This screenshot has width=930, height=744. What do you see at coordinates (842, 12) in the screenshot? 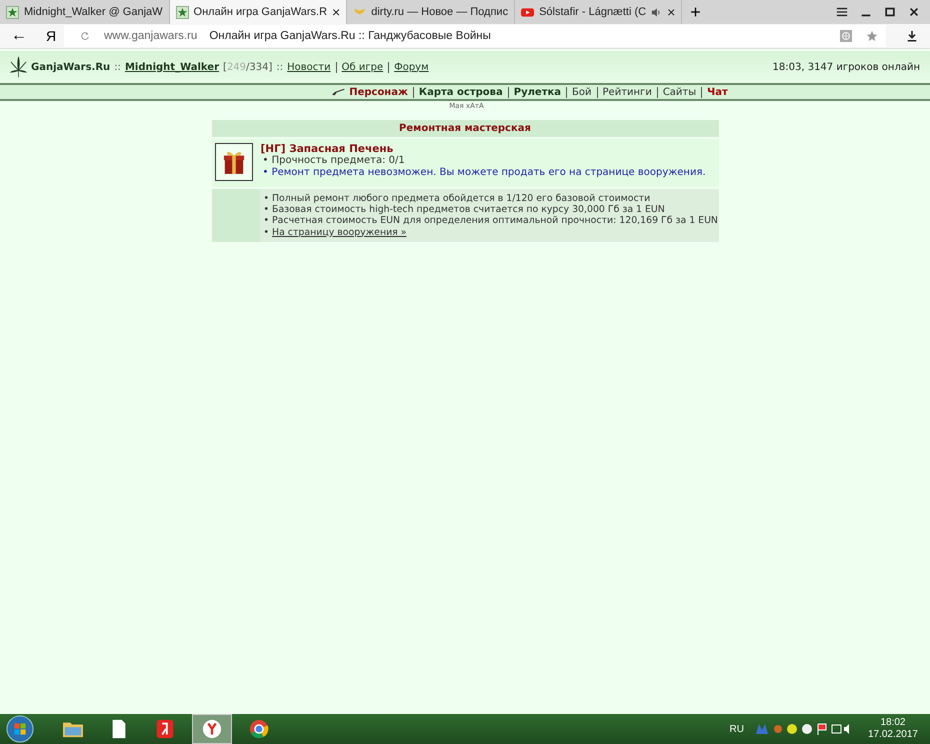
I see `menu-icon` at bounding box center [842, 12].